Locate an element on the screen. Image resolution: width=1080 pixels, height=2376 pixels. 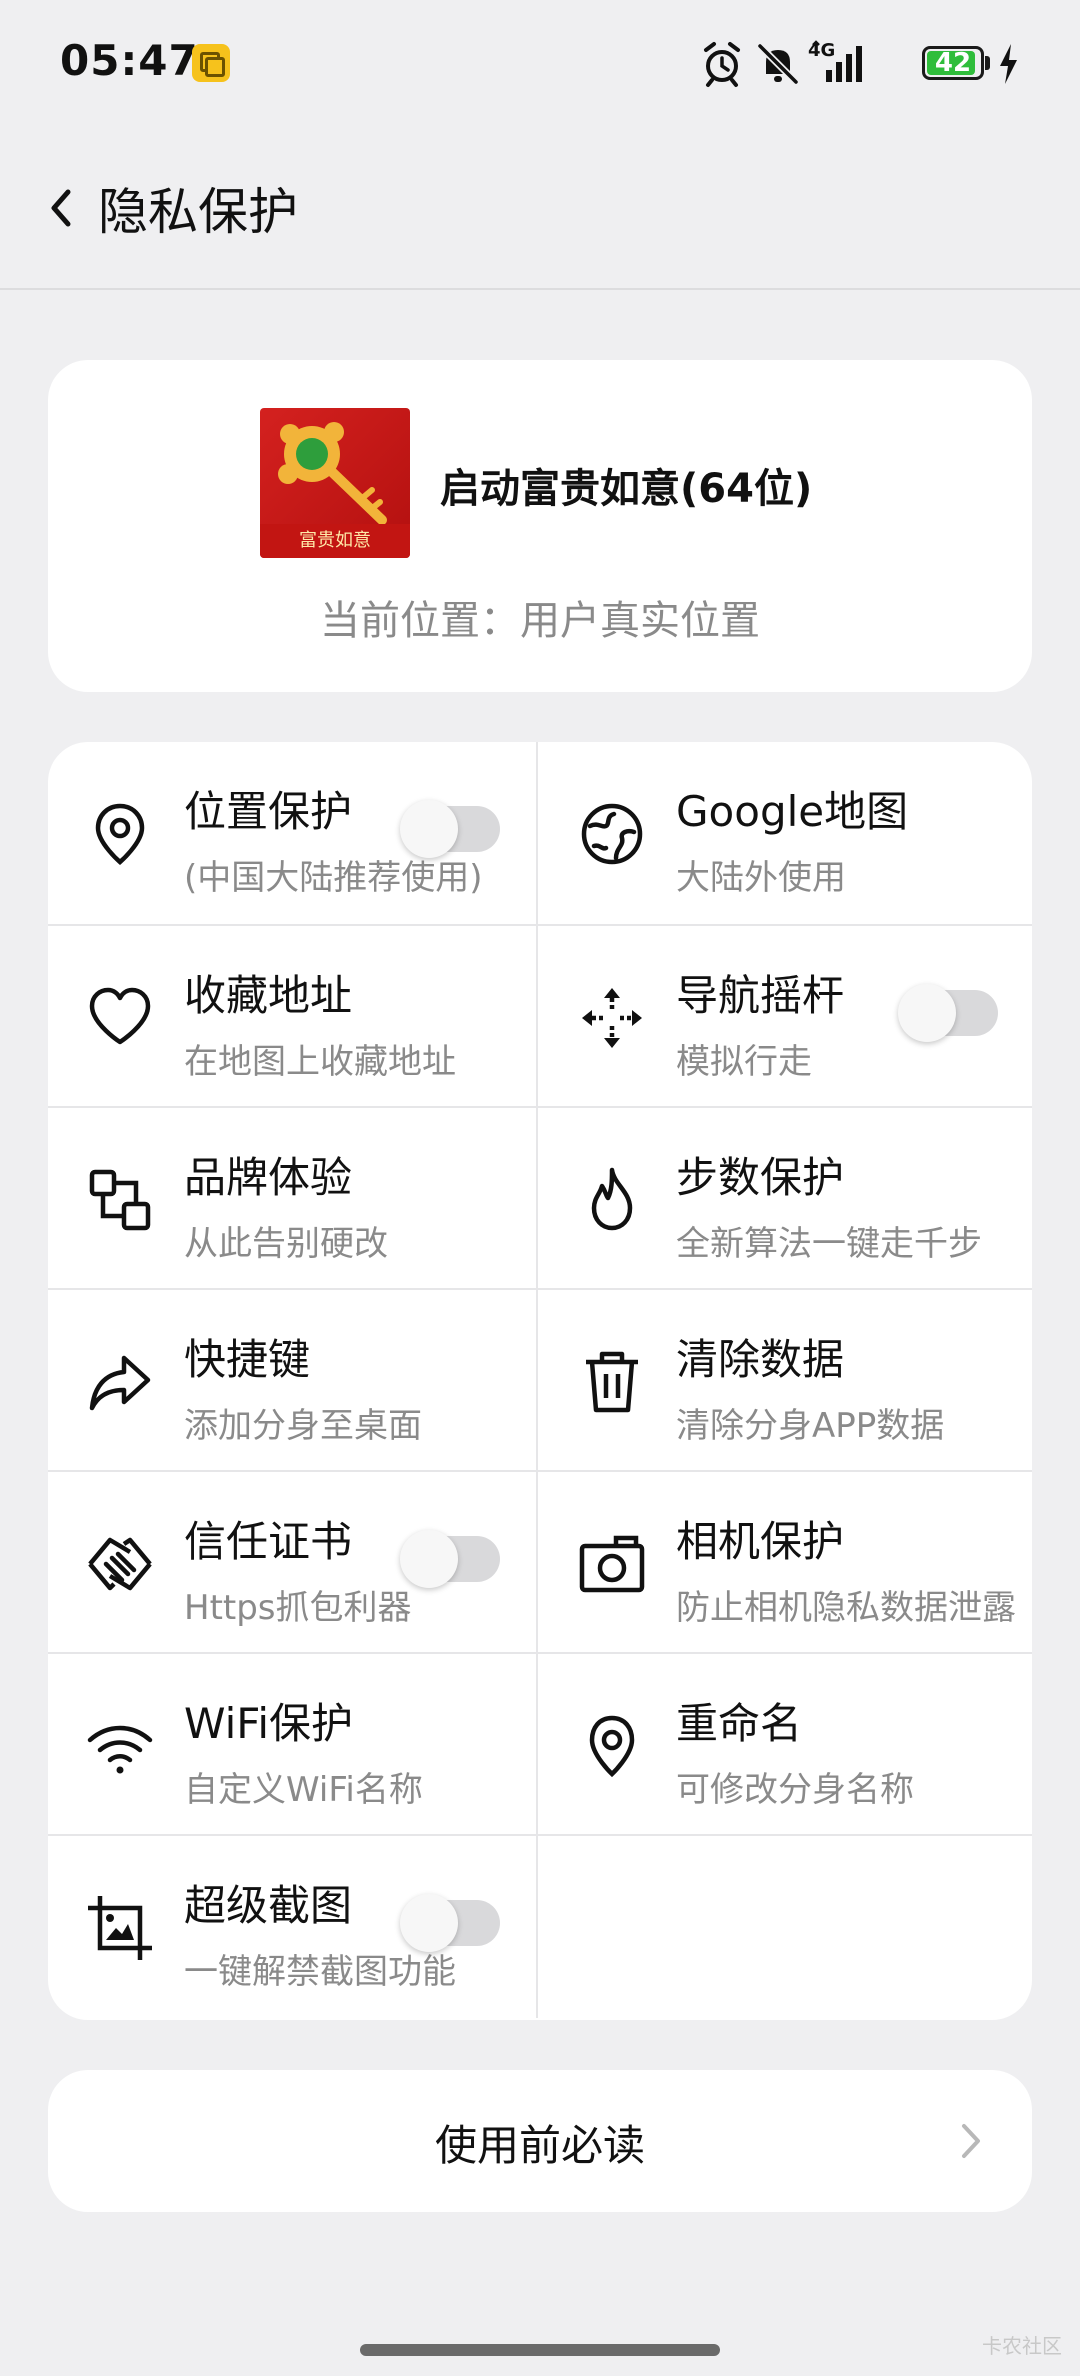
share-arrow-icon is located at coordinates (120, 1383).